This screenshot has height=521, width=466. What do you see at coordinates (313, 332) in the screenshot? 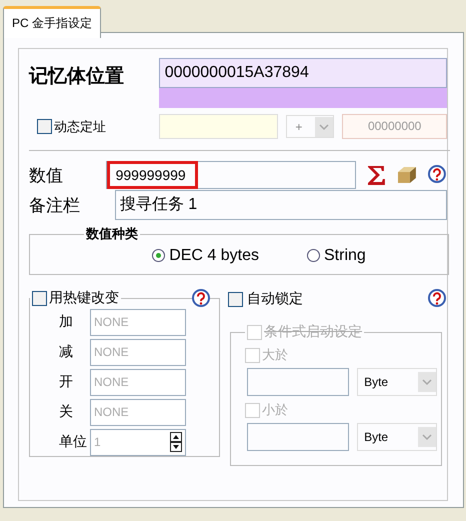
I see `condition-label: 条件式启动设定` at bounding box center [313, 332].